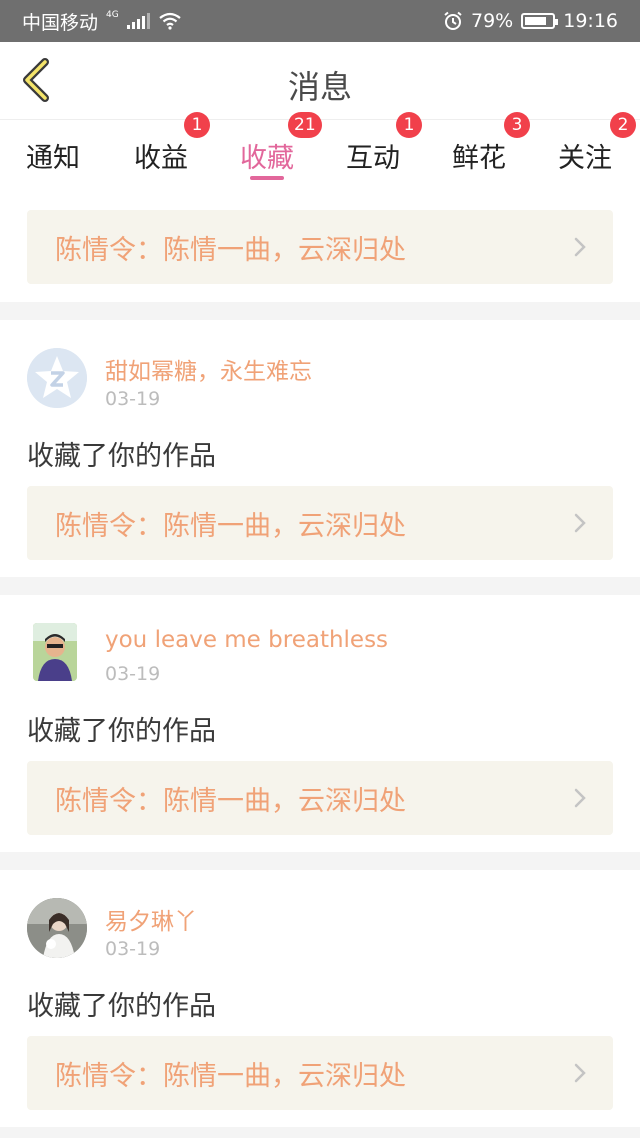  Describe the element at coordinates (585, 158) in the screenshot. I see `tab-label: 关注` at that location.